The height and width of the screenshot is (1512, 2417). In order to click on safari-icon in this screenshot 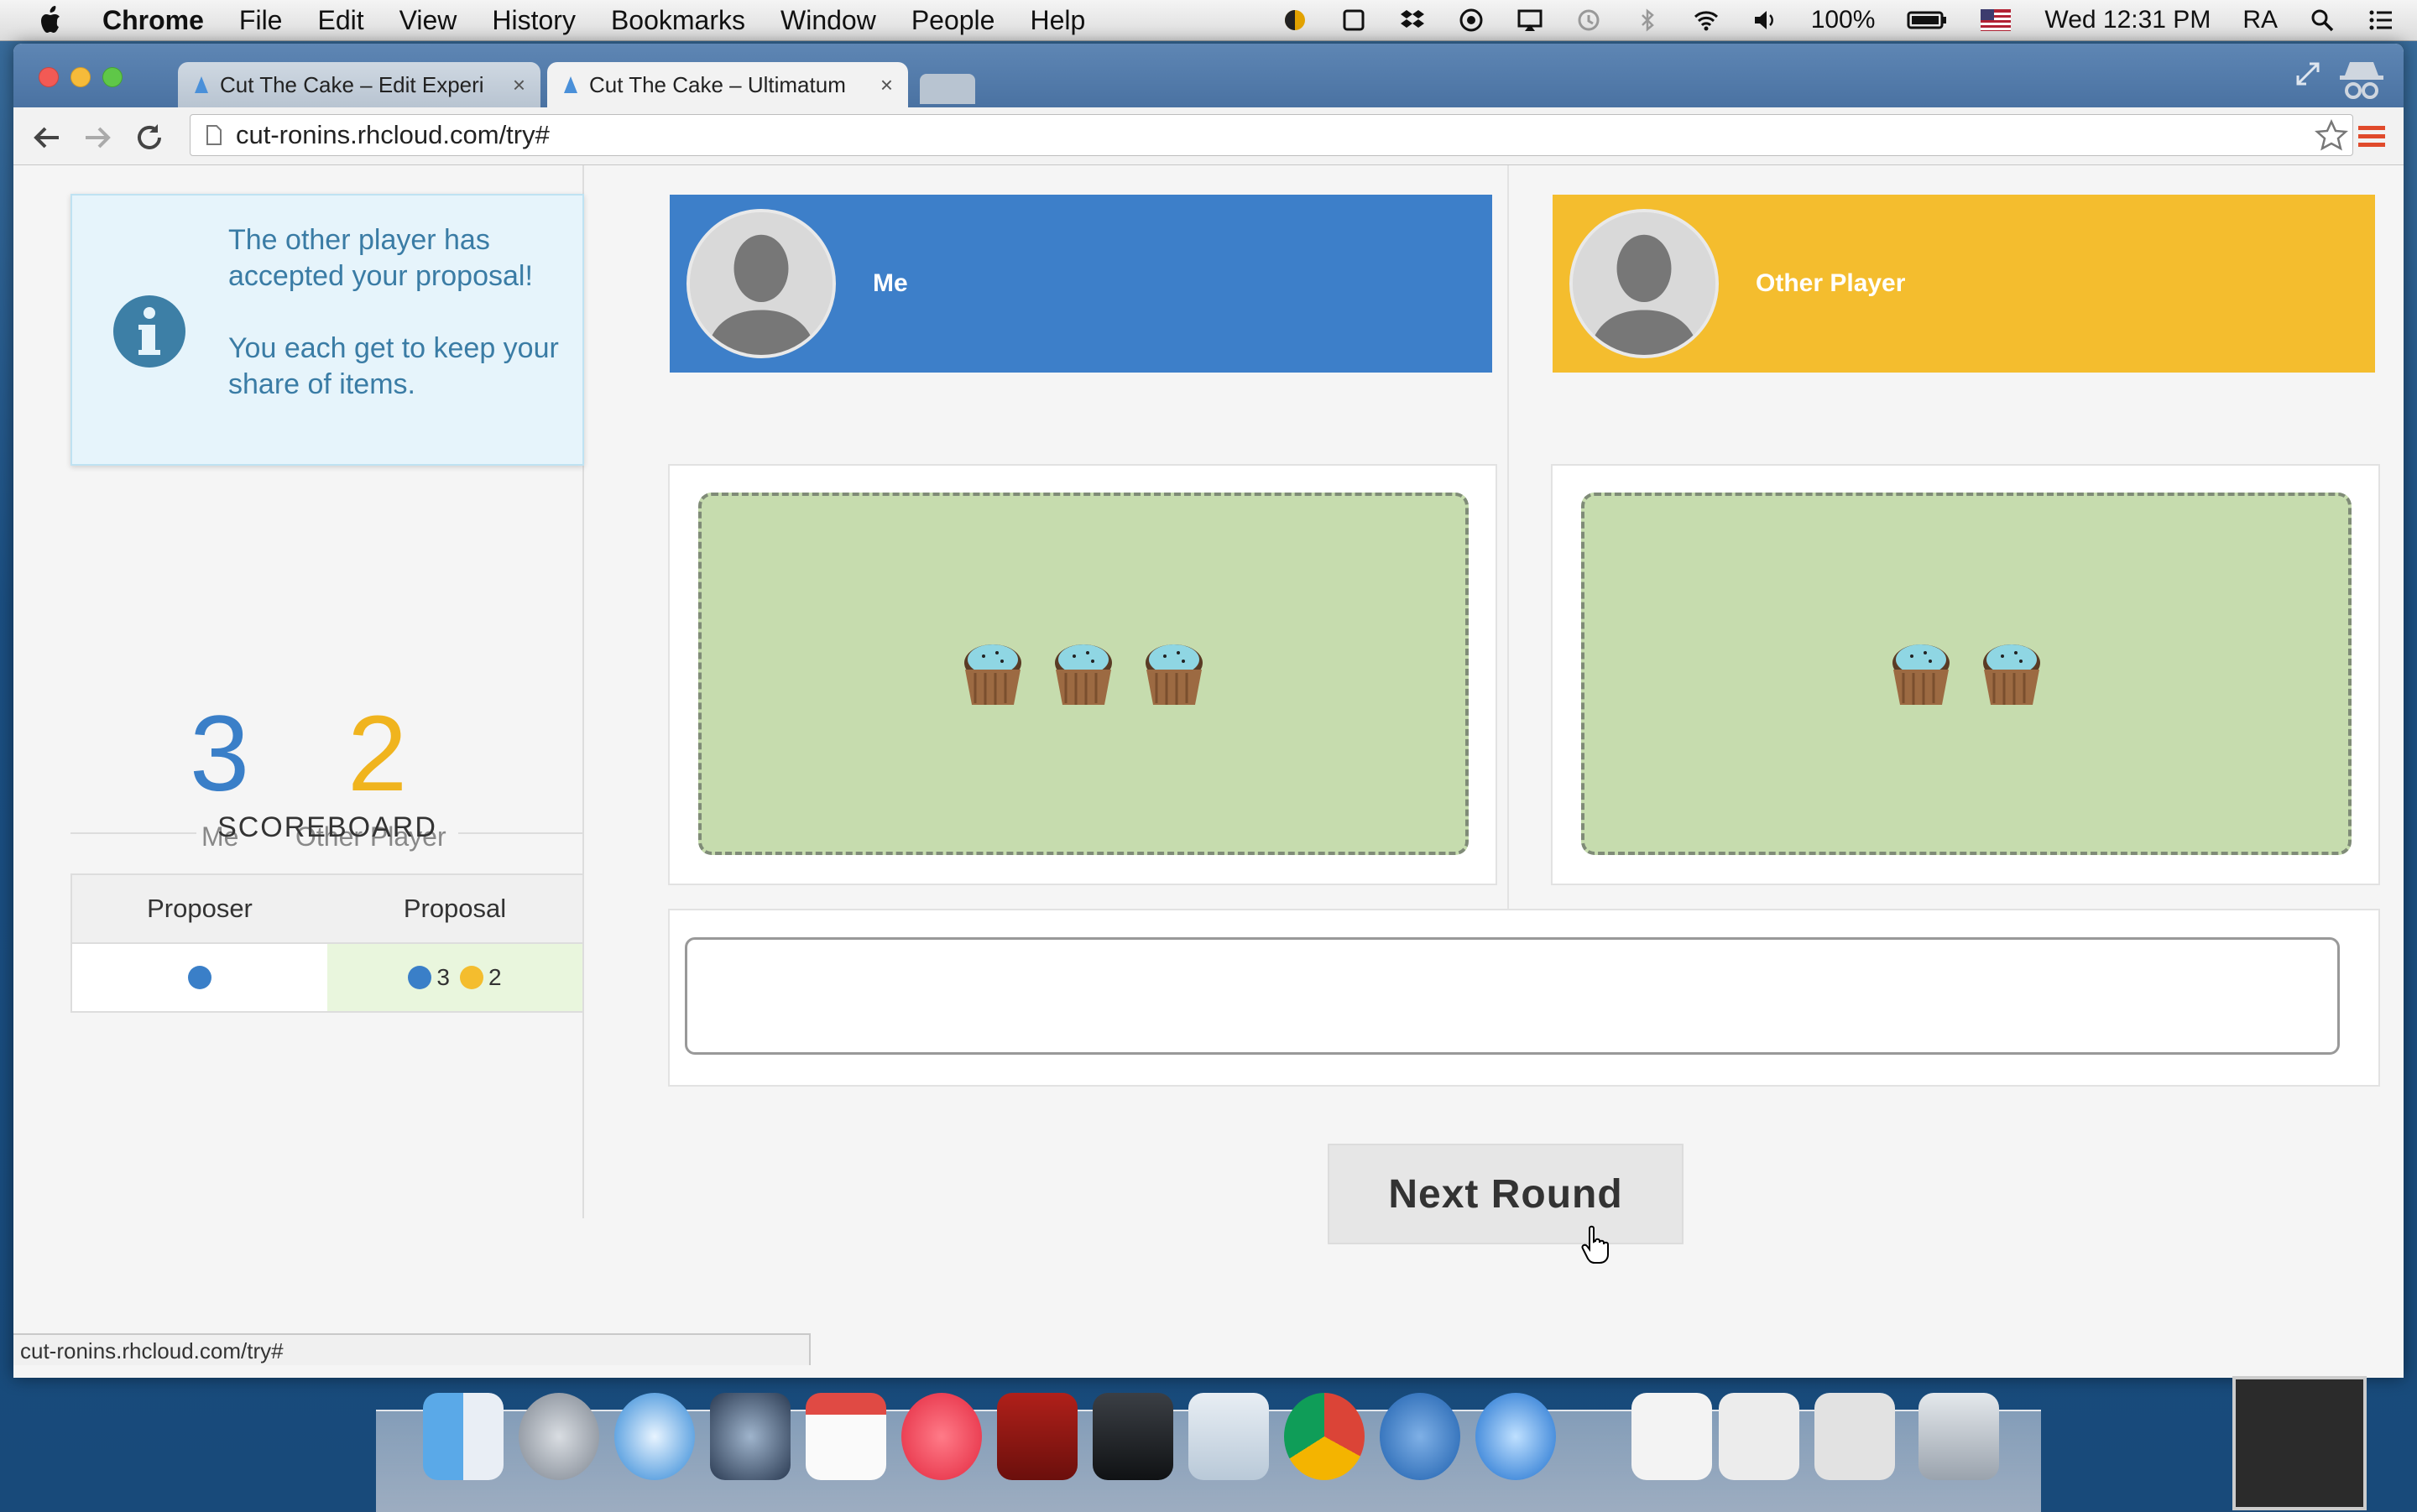, I will do `click(654, 1437)`.